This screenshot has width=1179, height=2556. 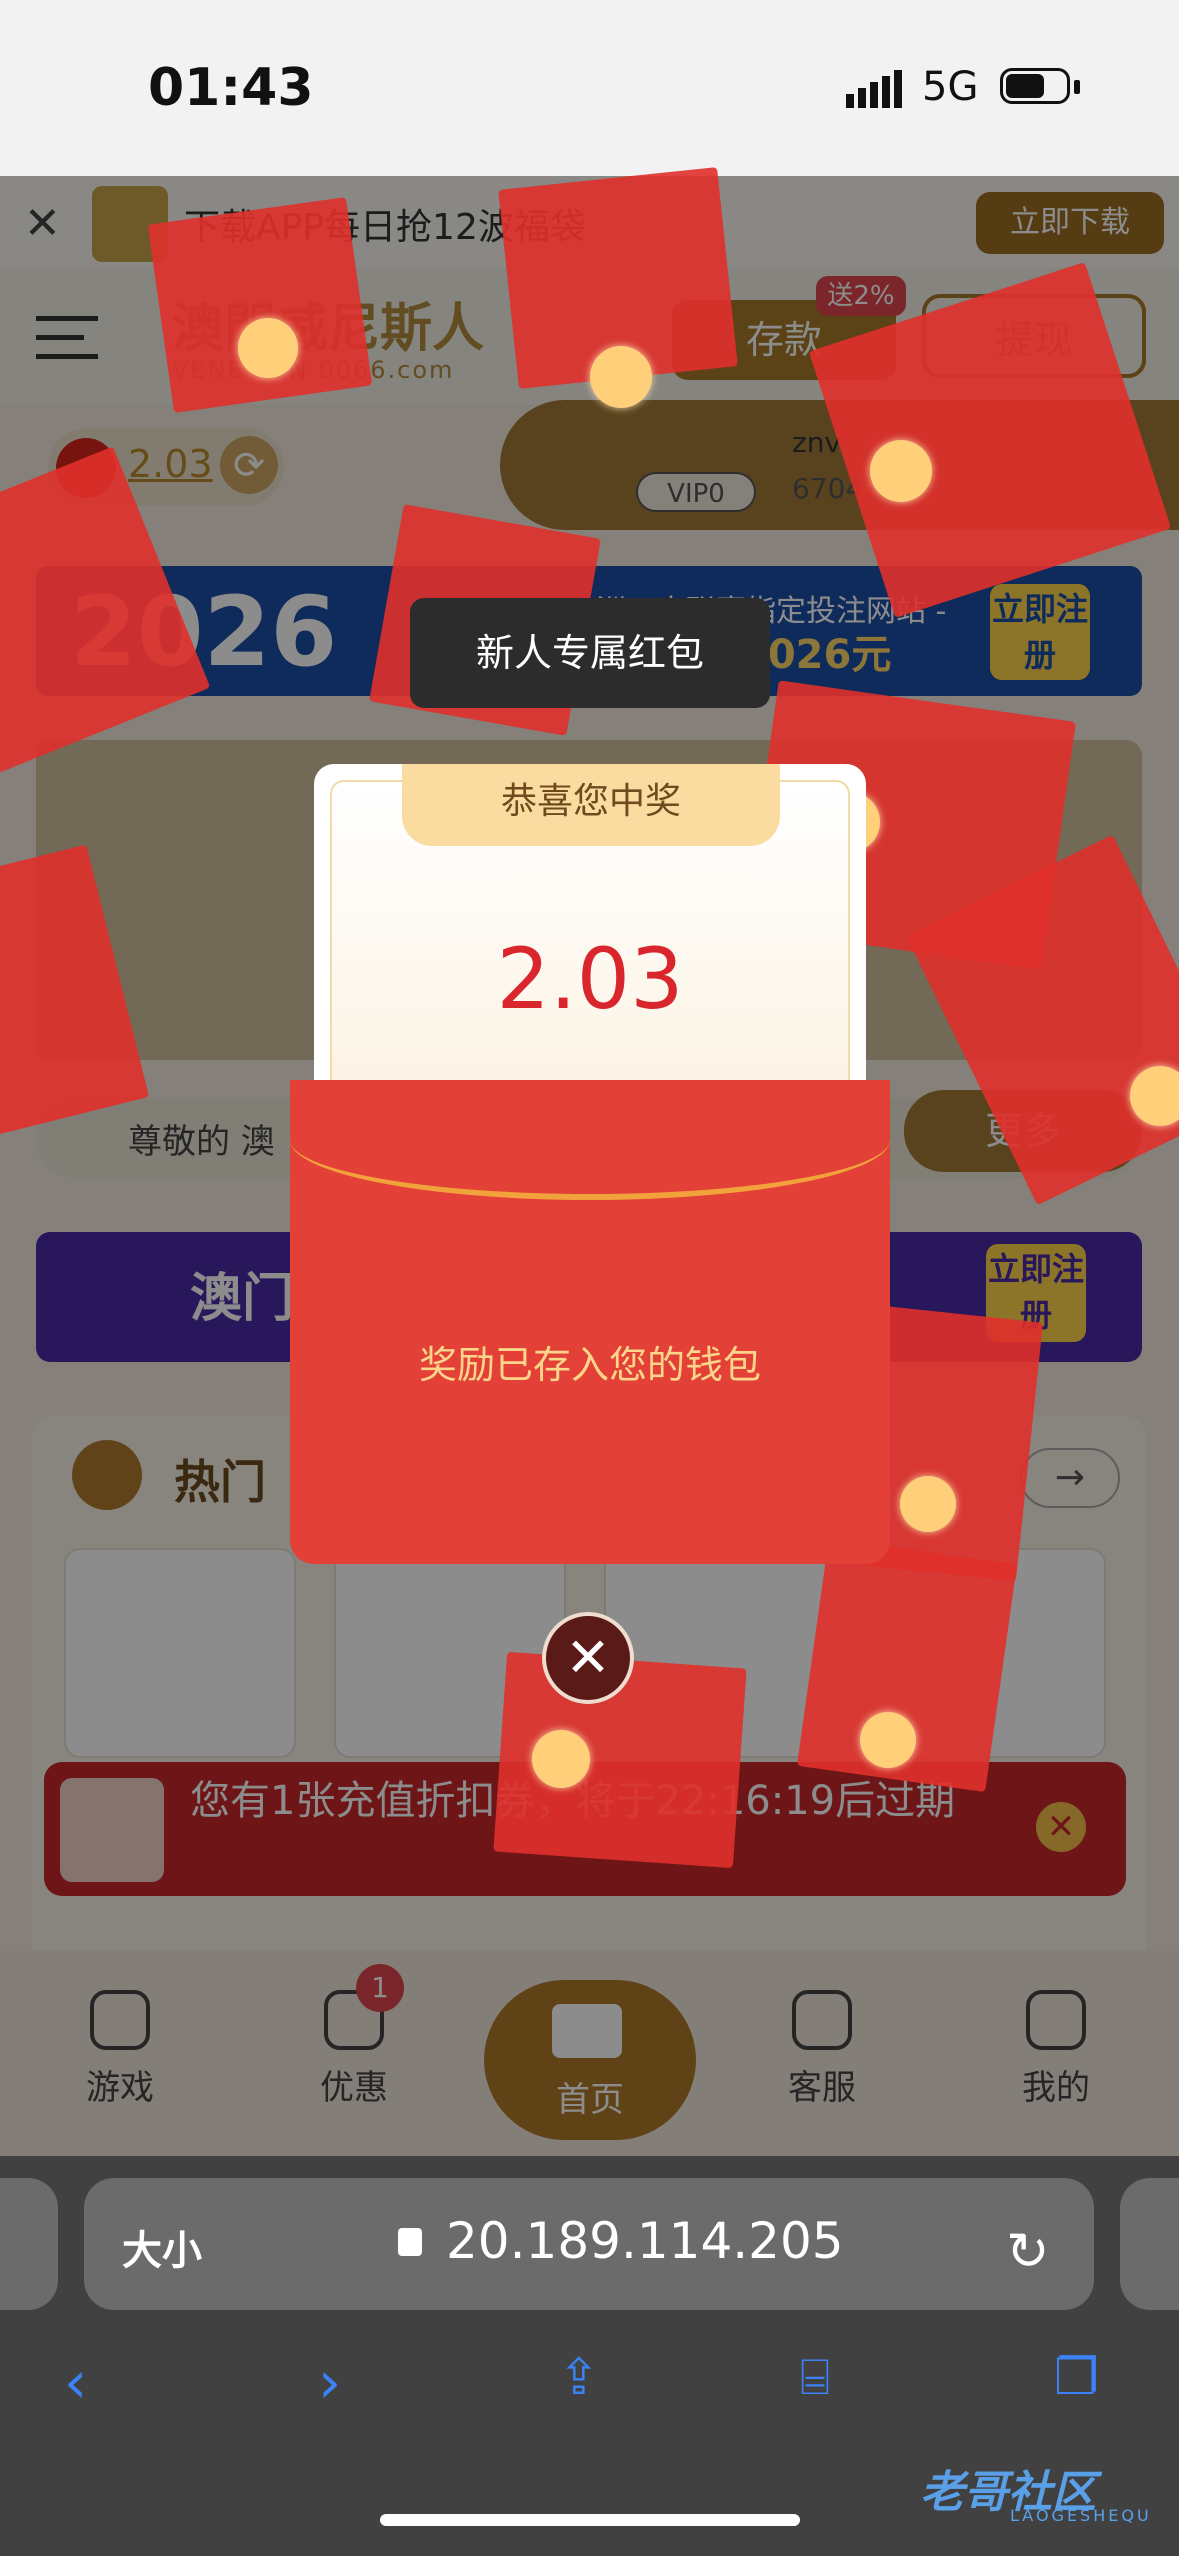 What do you see at coordinates (231, 88) in the screenshot?
I see `status-time: 01:43` at bounding box center [231, 88].